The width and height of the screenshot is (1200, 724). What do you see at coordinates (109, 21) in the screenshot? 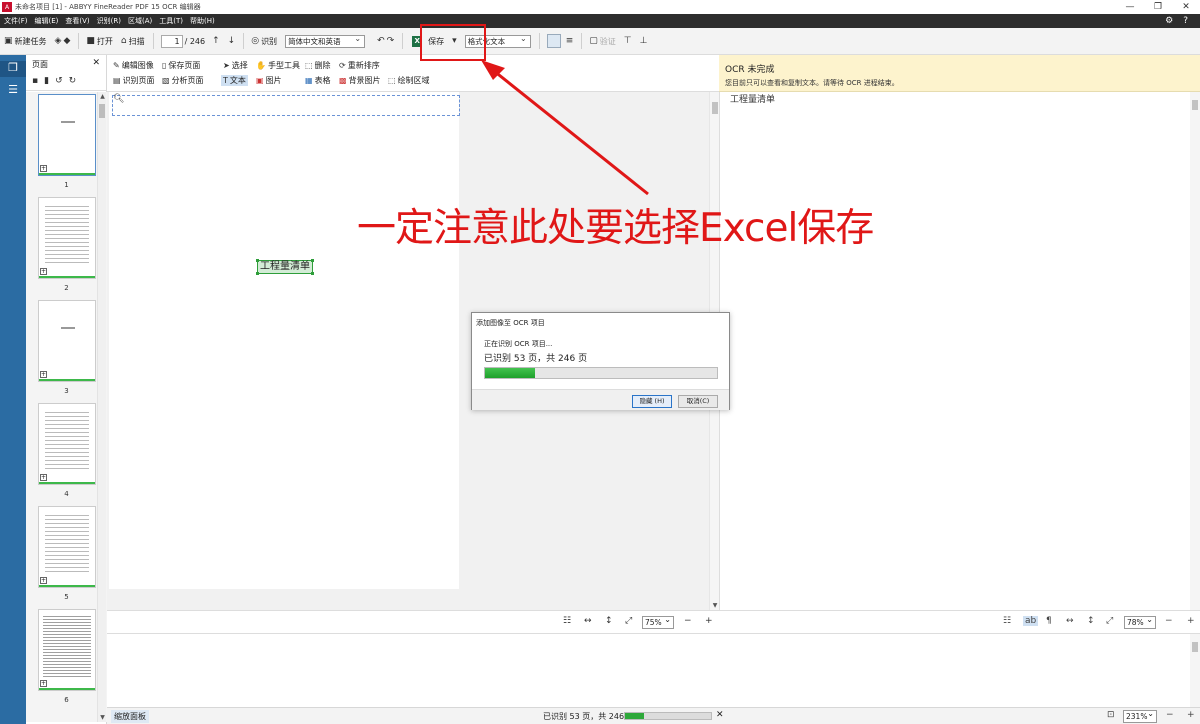
I see `menu-recognize: 识别(R)` at bounding box center [109, 21].